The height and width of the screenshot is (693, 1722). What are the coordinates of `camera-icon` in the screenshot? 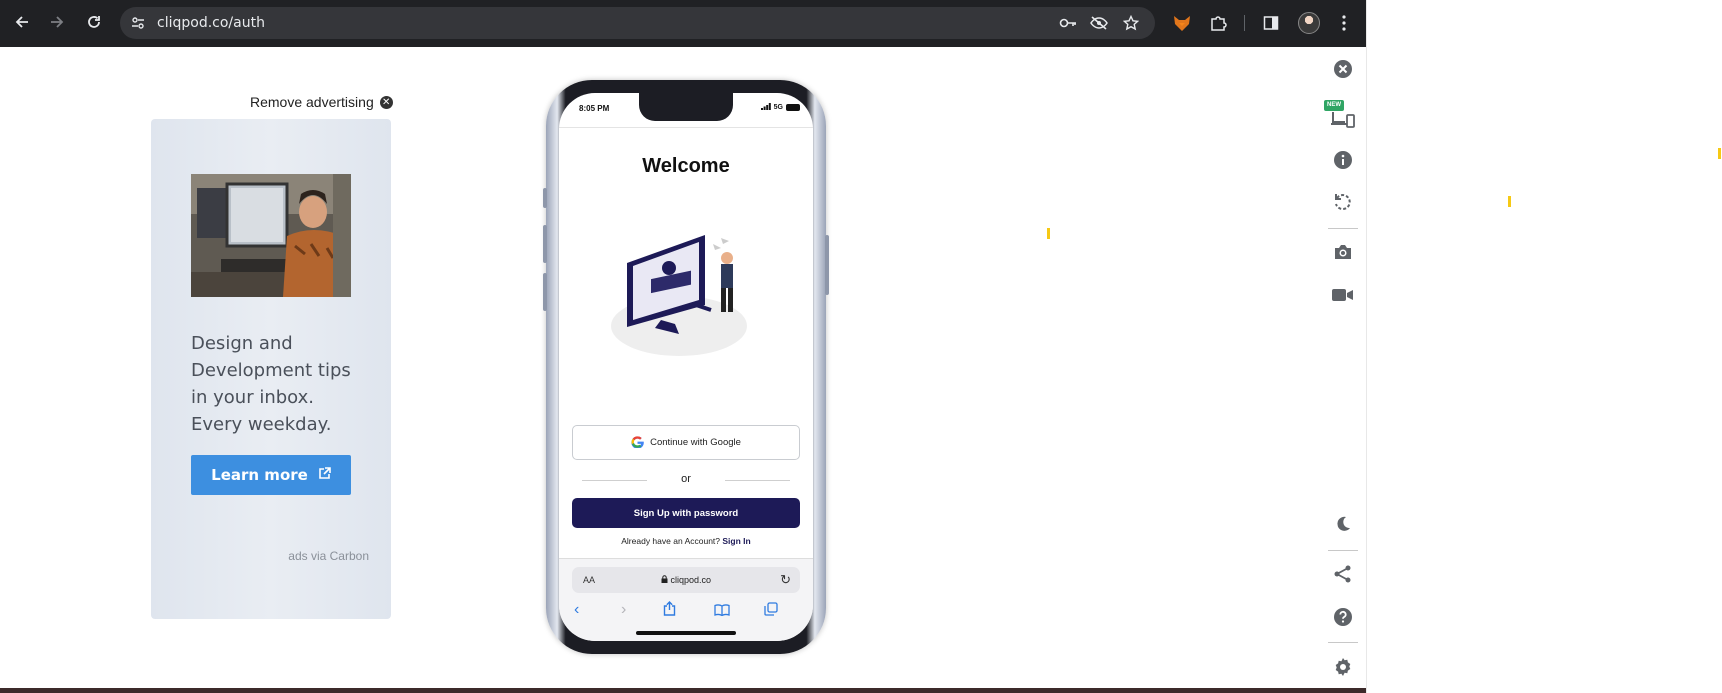 It's located at (1343, 252).